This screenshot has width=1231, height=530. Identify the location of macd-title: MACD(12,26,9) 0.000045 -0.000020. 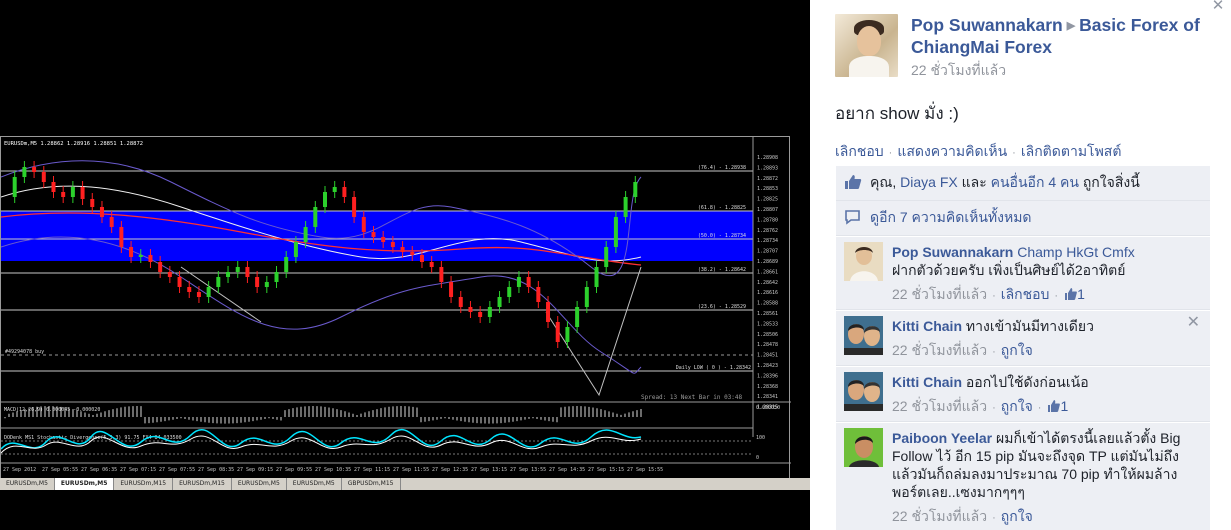
(52, 410).